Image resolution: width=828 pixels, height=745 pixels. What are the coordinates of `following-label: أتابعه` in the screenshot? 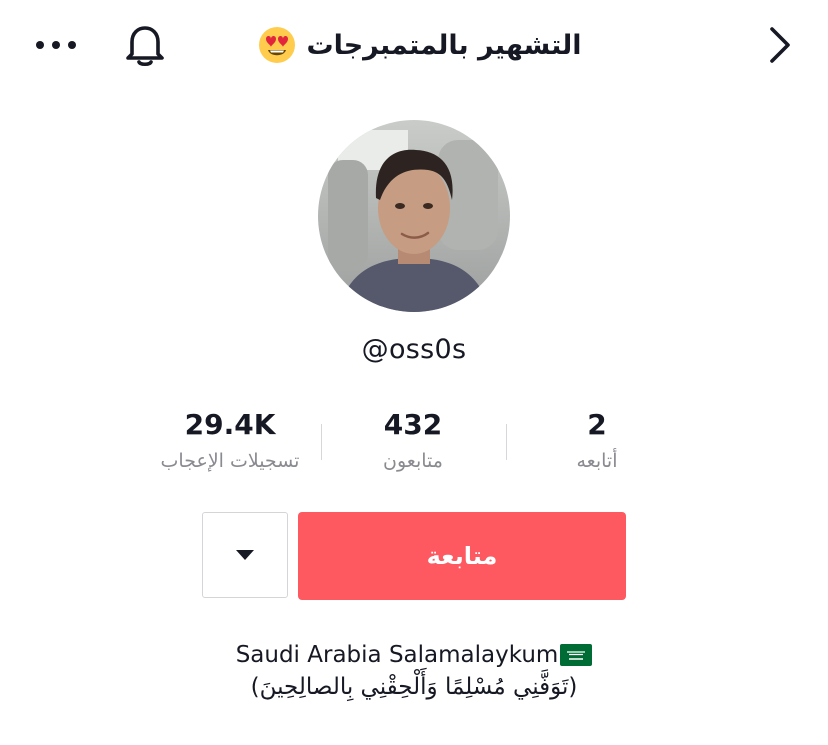 It's located at (597, 461).